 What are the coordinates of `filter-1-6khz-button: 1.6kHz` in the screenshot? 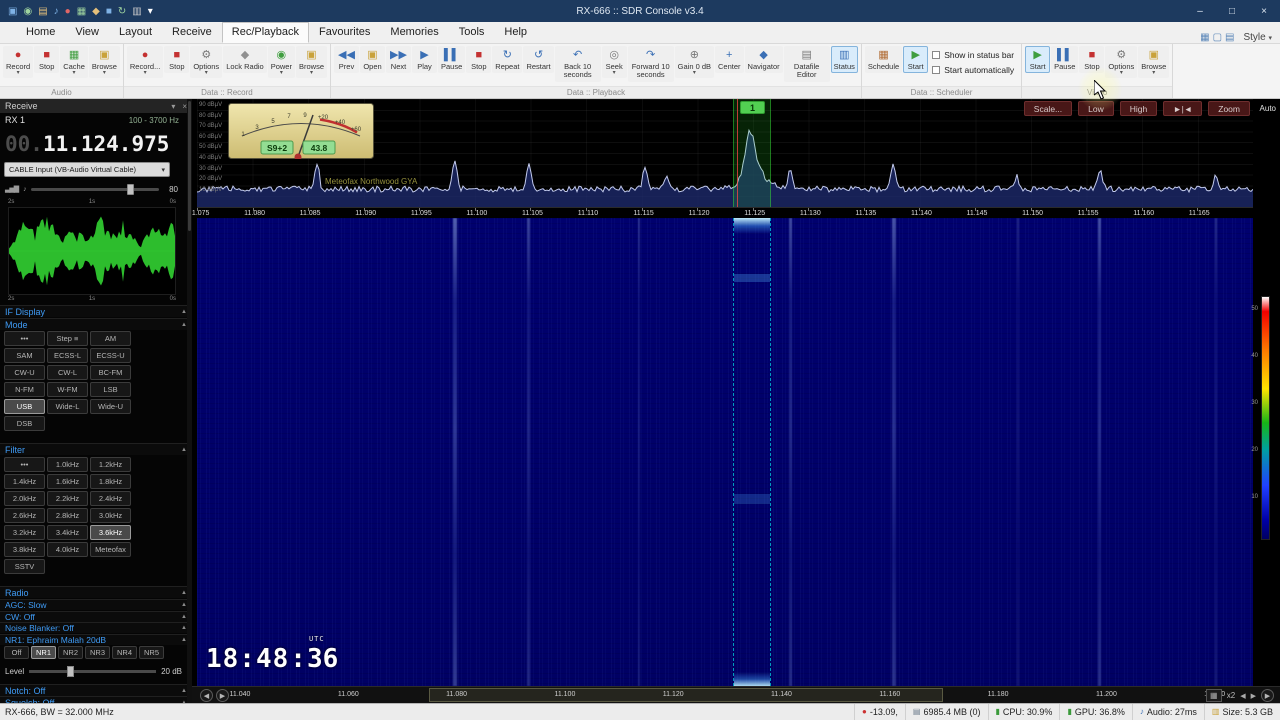 It's located at (67, 481).